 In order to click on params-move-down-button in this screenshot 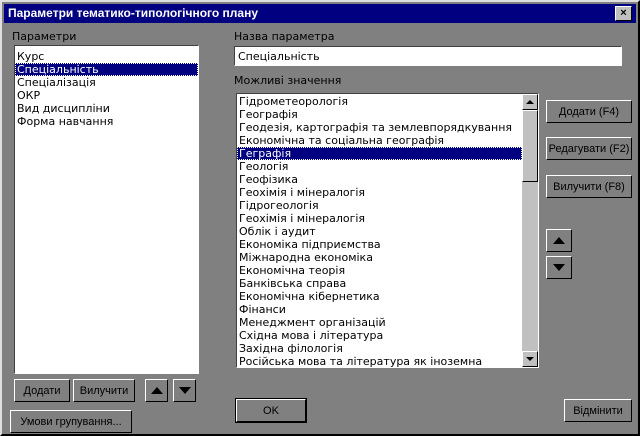, I will do `click(184, 390)`.